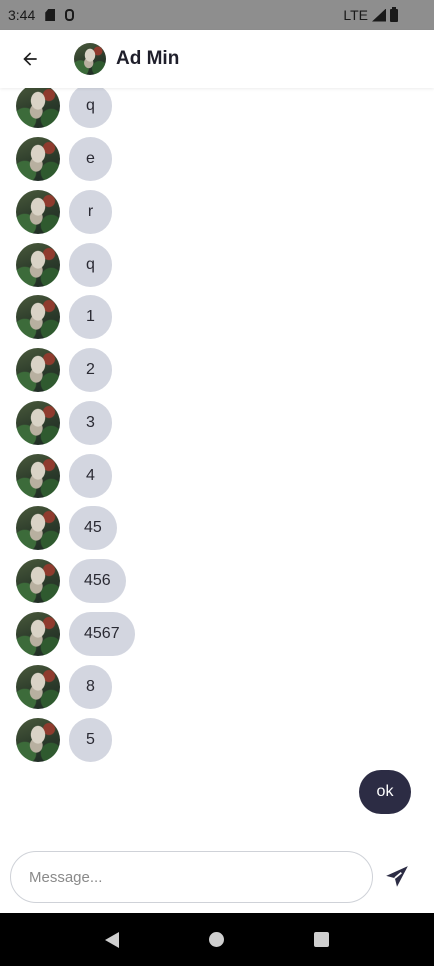 The image size is (434, 966). I want to click on message-input, so click(191, 877).